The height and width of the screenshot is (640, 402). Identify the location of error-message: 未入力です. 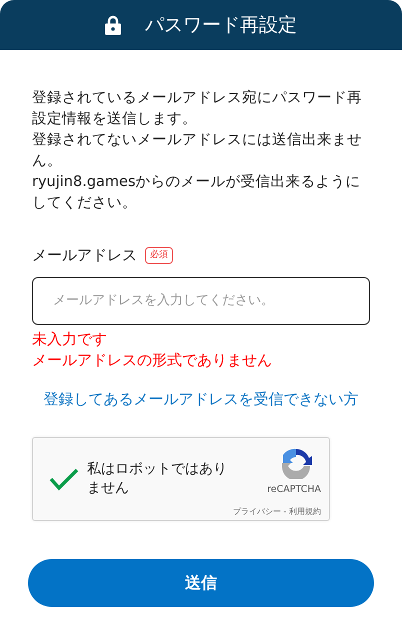
(70, 339).